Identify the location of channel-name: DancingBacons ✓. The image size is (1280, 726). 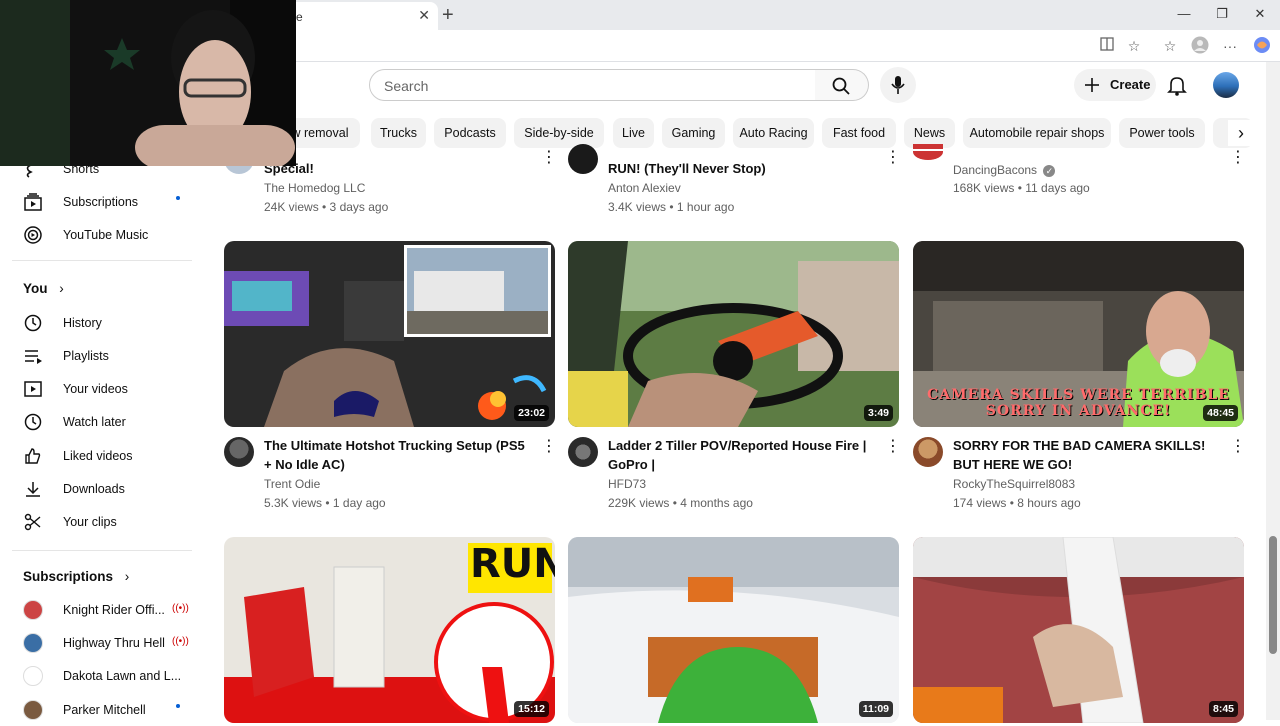
(1004, 170).